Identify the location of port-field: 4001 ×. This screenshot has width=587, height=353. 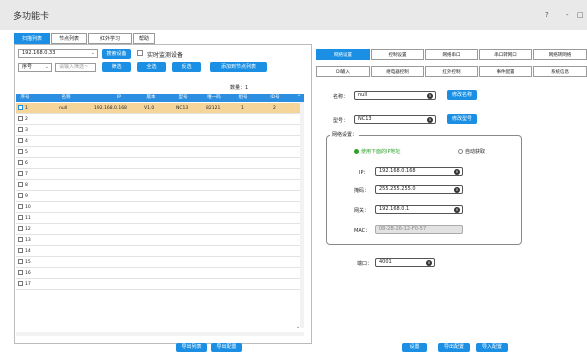
(405, 262).